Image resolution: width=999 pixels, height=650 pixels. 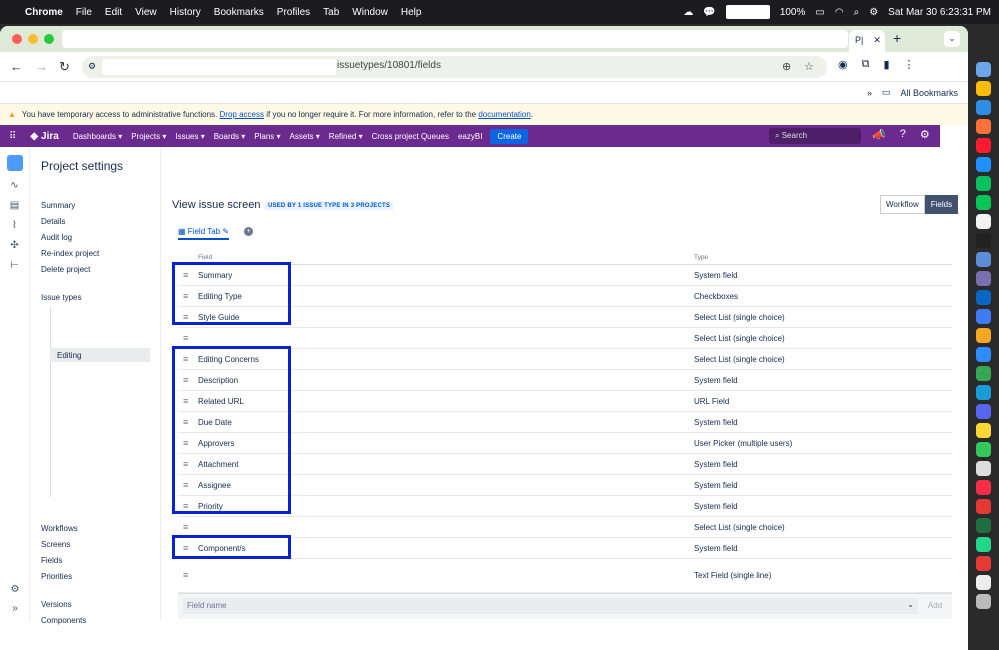 What do you see at coordinates (815, 136) in the screenshot?
I see `search-input: ⌕ Search` at bounding box center [815, 136].